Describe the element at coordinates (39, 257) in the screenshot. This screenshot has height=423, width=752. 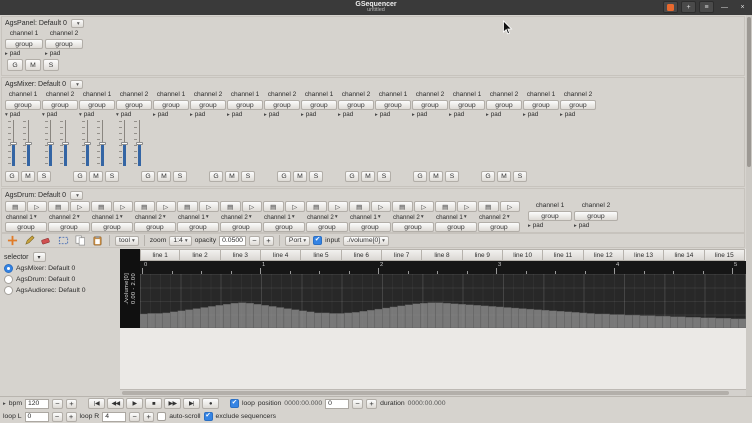
I see `selector-options-button: ▾` at that location.